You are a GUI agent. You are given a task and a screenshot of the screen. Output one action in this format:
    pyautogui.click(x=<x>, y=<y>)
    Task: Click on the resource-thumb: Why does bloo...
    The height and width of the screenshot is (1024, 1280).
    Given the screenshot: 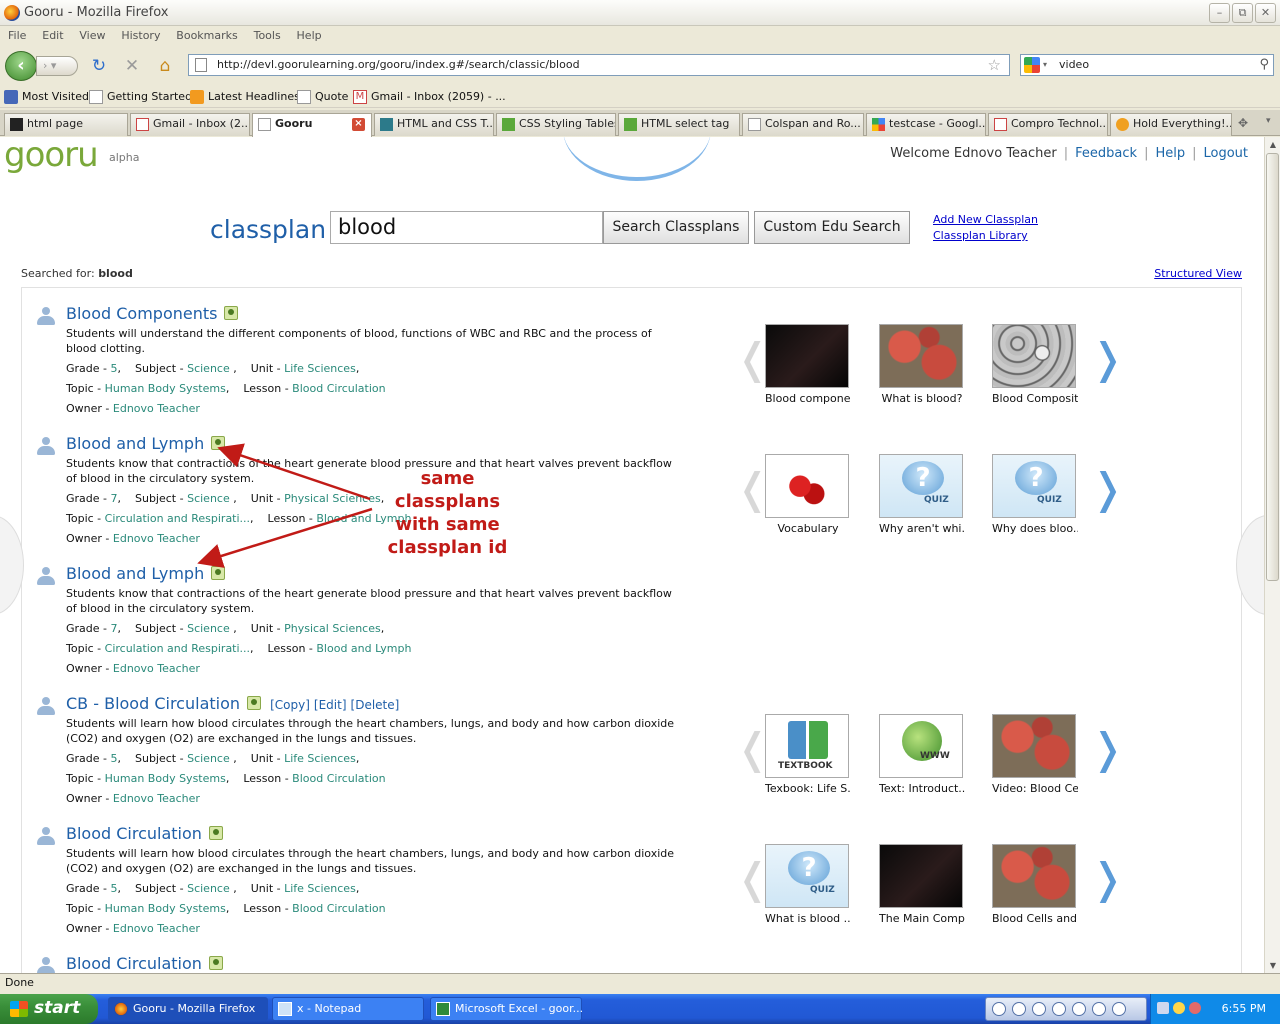 What is the action you would take?
    pyautogui.click(x=1035, y=494)
    